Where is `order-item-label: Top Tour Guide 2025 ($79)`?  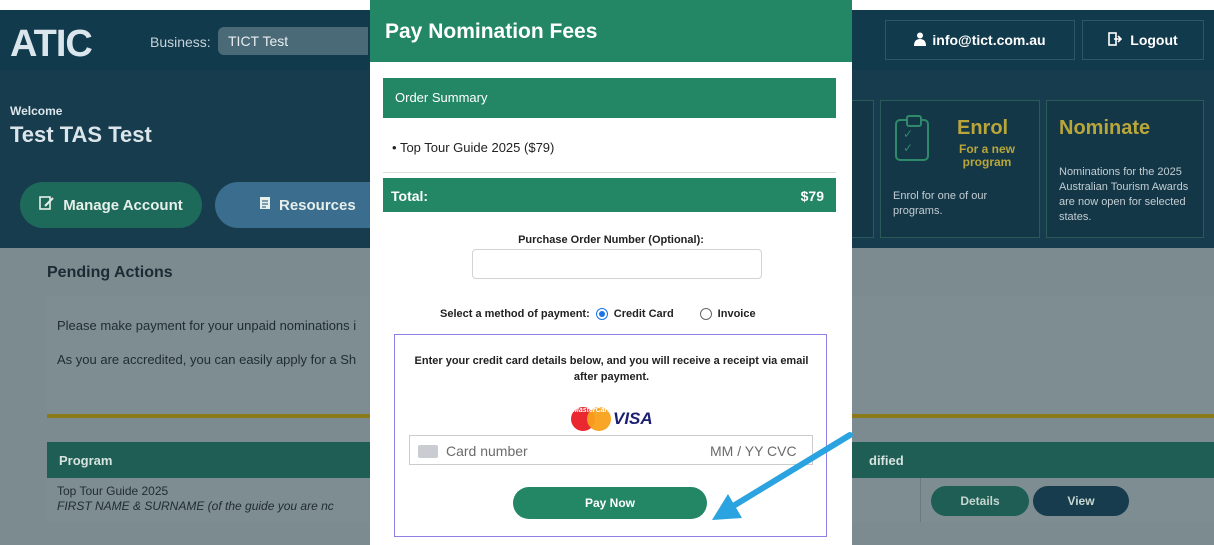
order-item-label: Top Tour Guide 2025 ($79) is located at coordinates (477, 147).